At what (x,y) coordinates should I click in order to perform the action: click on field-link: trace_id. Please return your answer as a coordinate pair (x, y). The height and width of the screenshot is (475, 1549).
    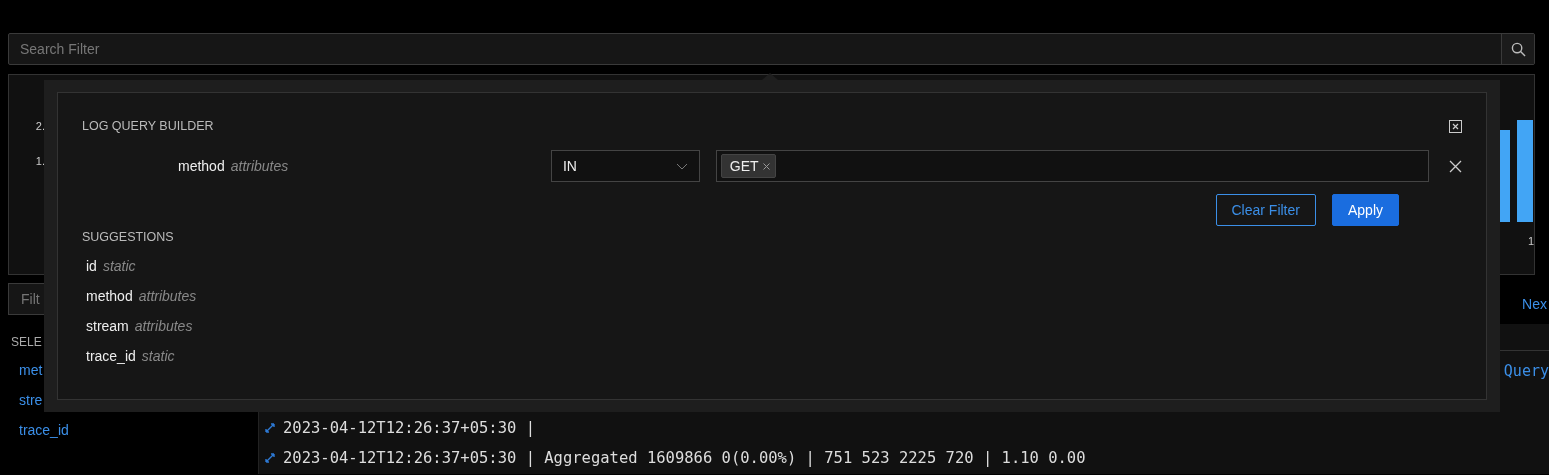
    Looking at the image, I should click on (138, 430).